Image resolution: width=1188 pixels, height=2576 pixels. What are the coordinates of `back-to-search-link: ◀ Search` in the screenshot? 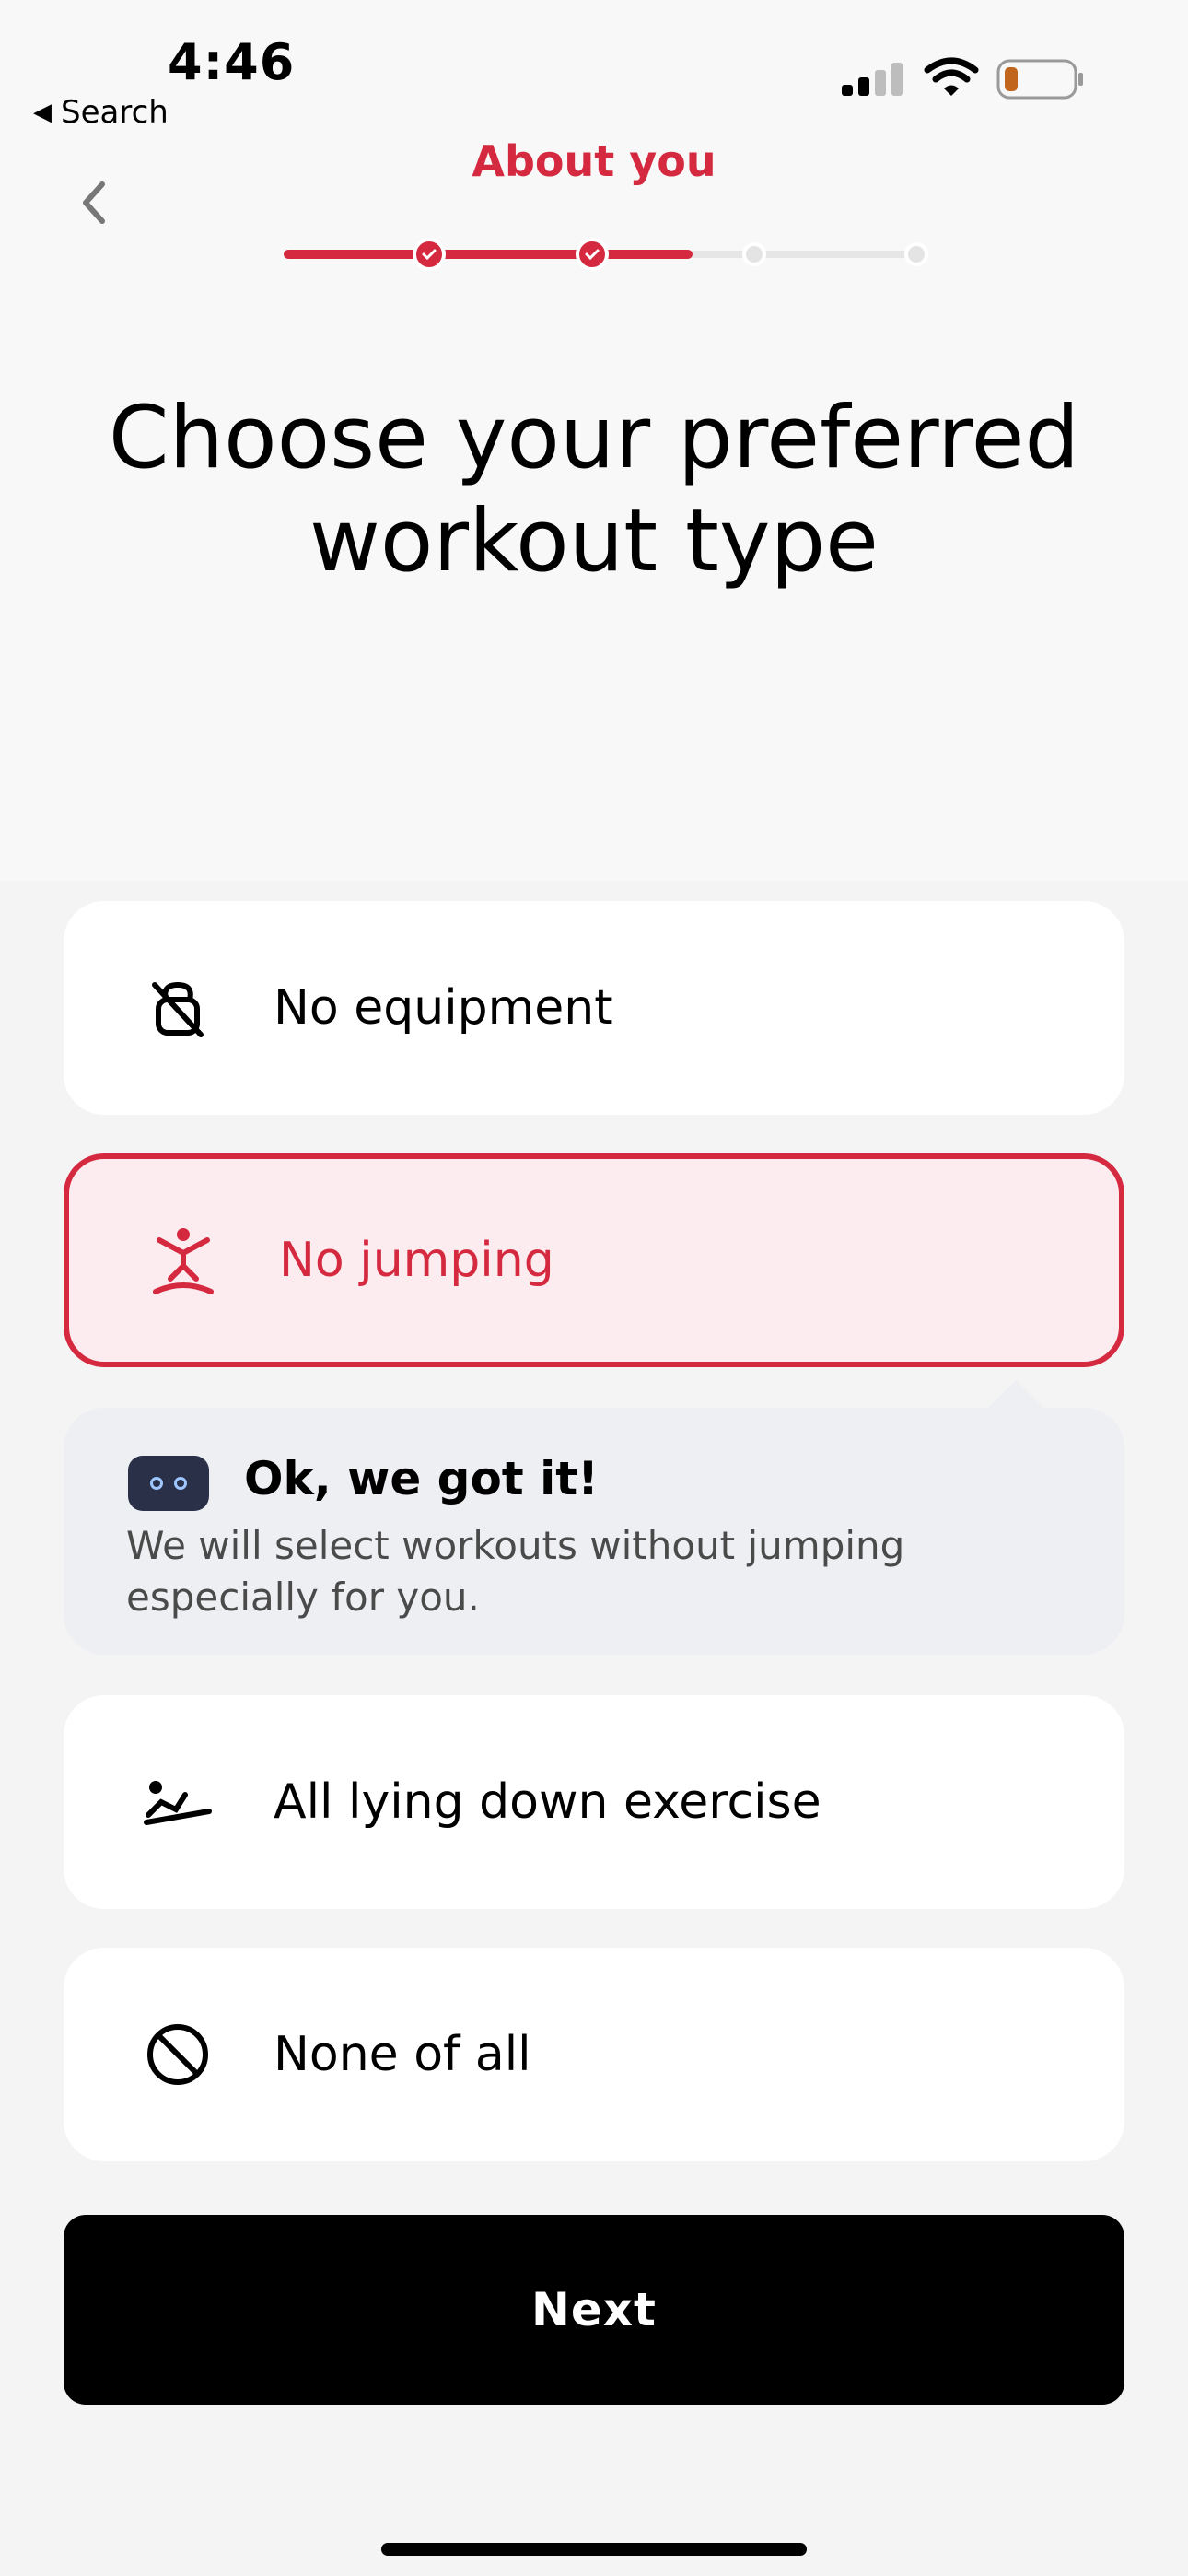 It's located at (101, 112).